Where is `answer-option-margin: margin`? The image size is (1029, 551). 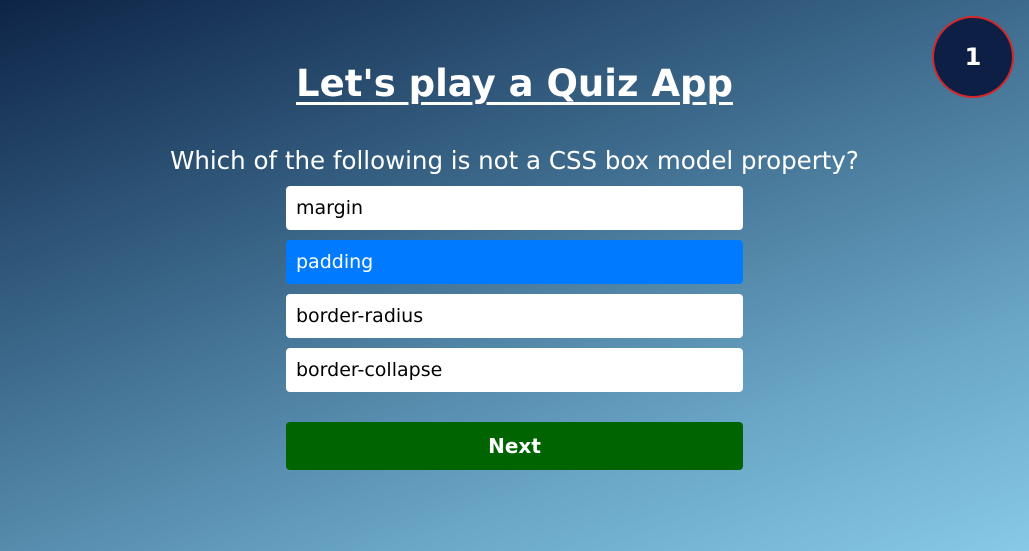
answer-option-margin: margin is located at coordinates (514, 208).